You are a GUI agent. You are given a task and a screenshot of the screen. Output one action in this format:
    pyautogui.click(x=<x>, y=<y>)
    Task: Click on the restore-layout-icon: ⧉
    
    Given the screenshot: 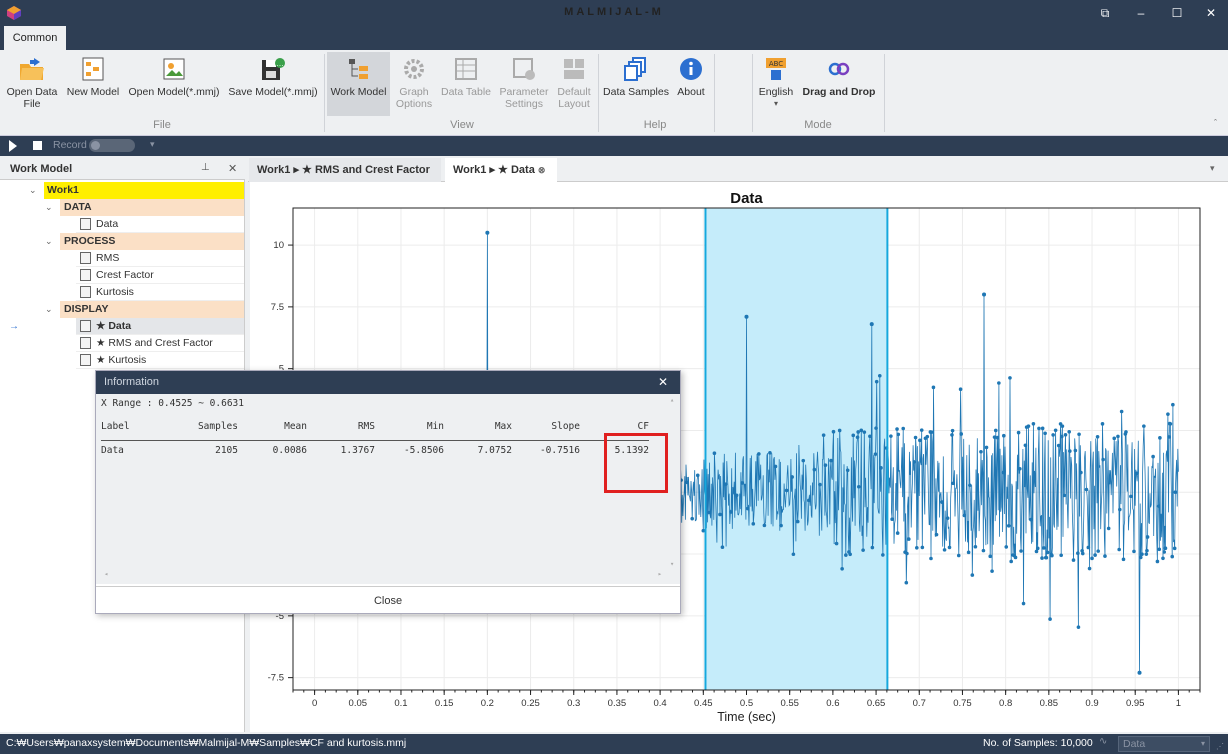 What is the action you would take?
    pyautogui.click(x=1105, y=13)
    